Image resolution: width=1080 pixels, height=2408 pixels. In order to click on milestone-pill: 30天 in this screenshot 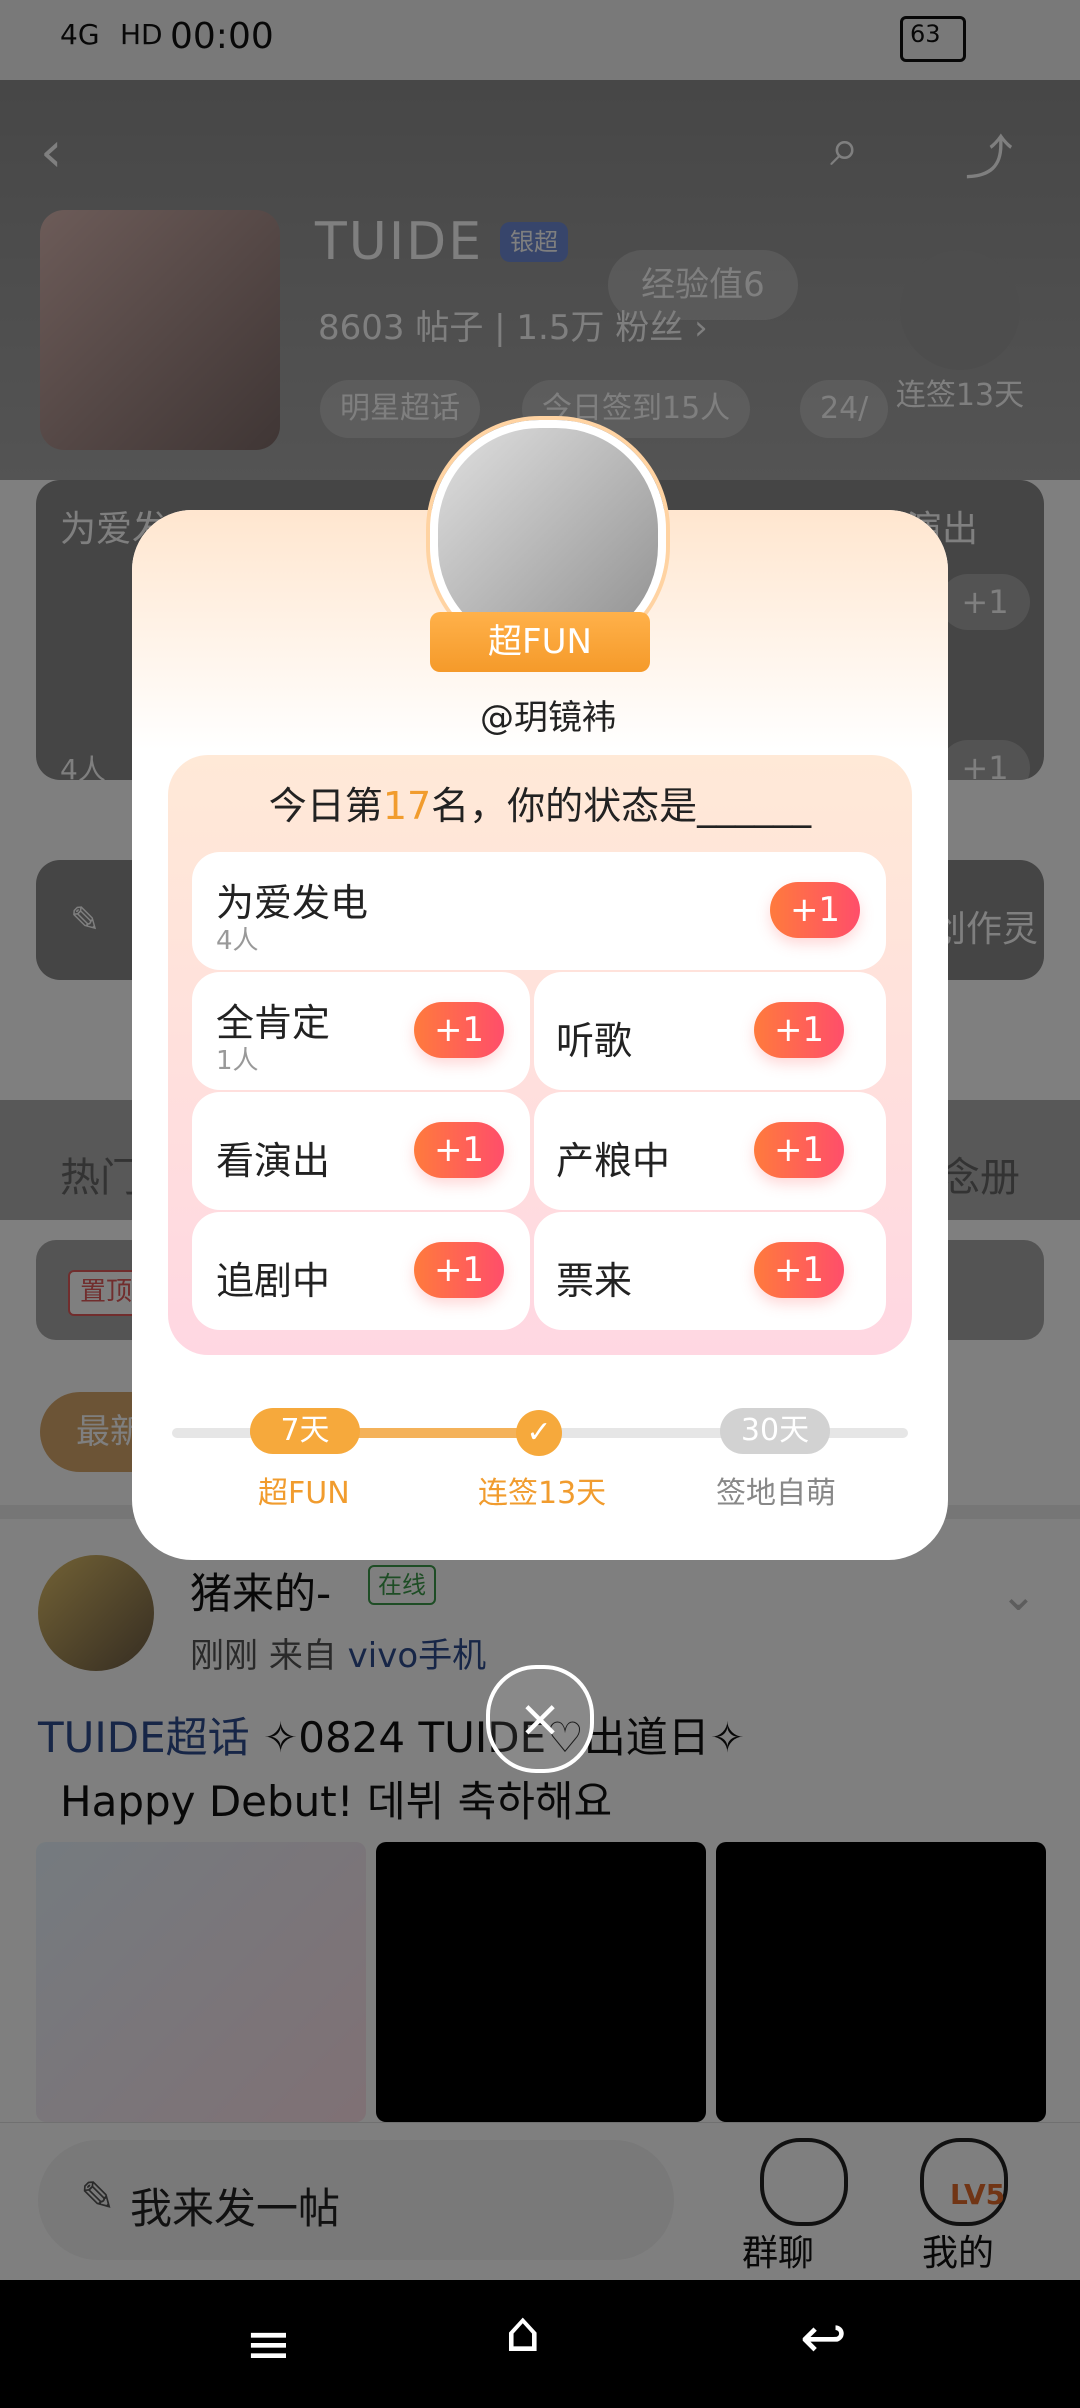, I will do `click(775, 1431)`.